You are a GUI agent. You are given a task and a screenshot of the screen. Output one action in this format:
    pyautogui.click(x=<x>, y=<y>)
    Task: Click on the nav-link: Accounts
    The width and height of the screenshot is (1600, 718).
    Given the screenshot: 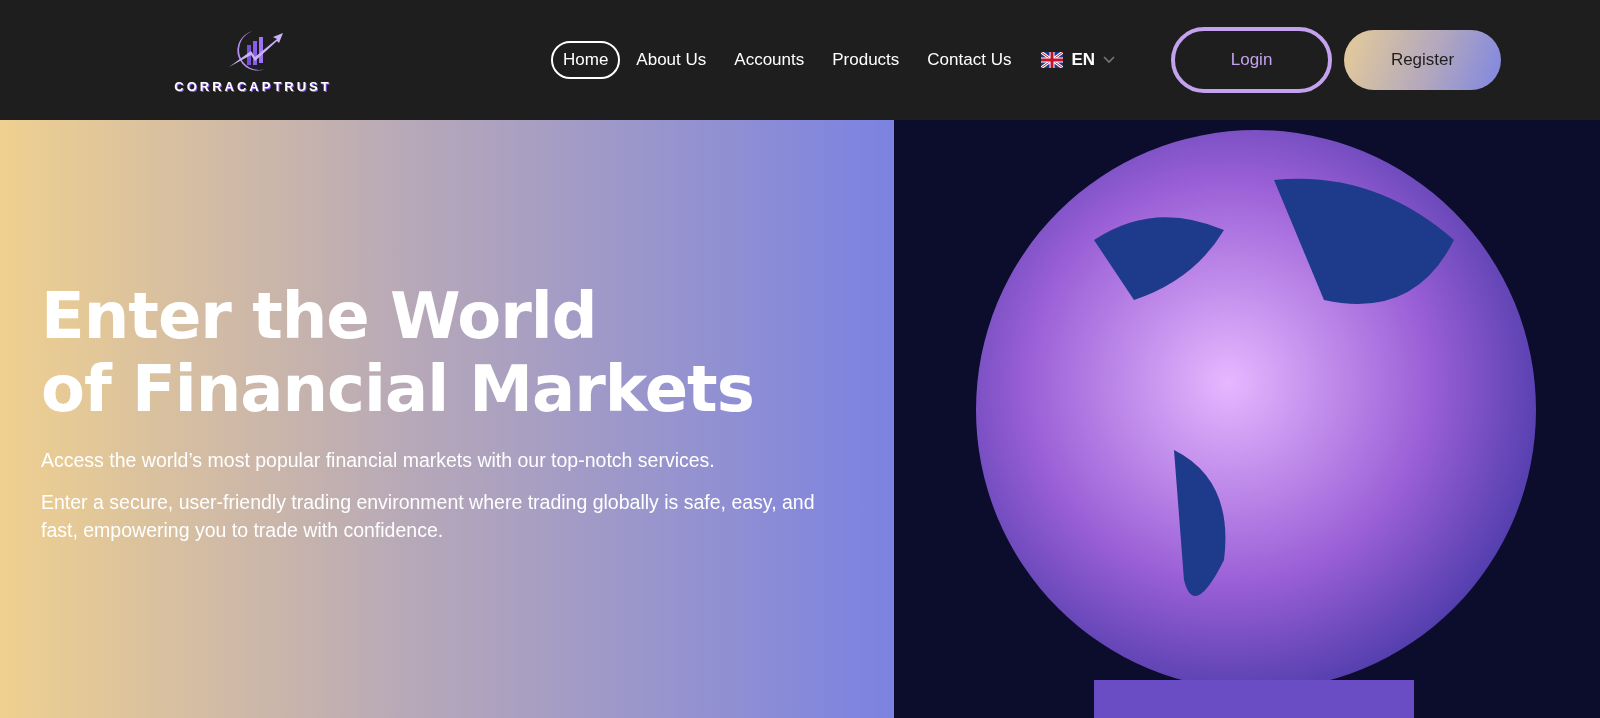 What is the action you would take?
    pyautogui.click(x=769, y=60)
    